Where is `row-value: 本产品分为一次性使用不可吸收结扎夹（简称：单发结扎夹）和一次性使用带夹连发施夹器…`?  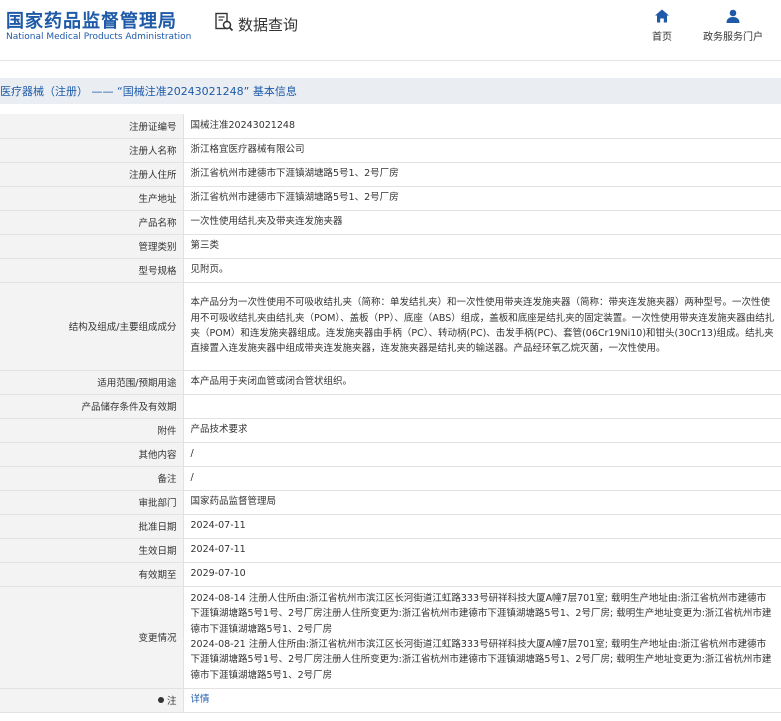
row-value: 本产品分为一次性使用不可吸收结扎夹（简称：单发结扎夹）和一次性使用带夹连发施夹器… is located at coordinates (482, 326).